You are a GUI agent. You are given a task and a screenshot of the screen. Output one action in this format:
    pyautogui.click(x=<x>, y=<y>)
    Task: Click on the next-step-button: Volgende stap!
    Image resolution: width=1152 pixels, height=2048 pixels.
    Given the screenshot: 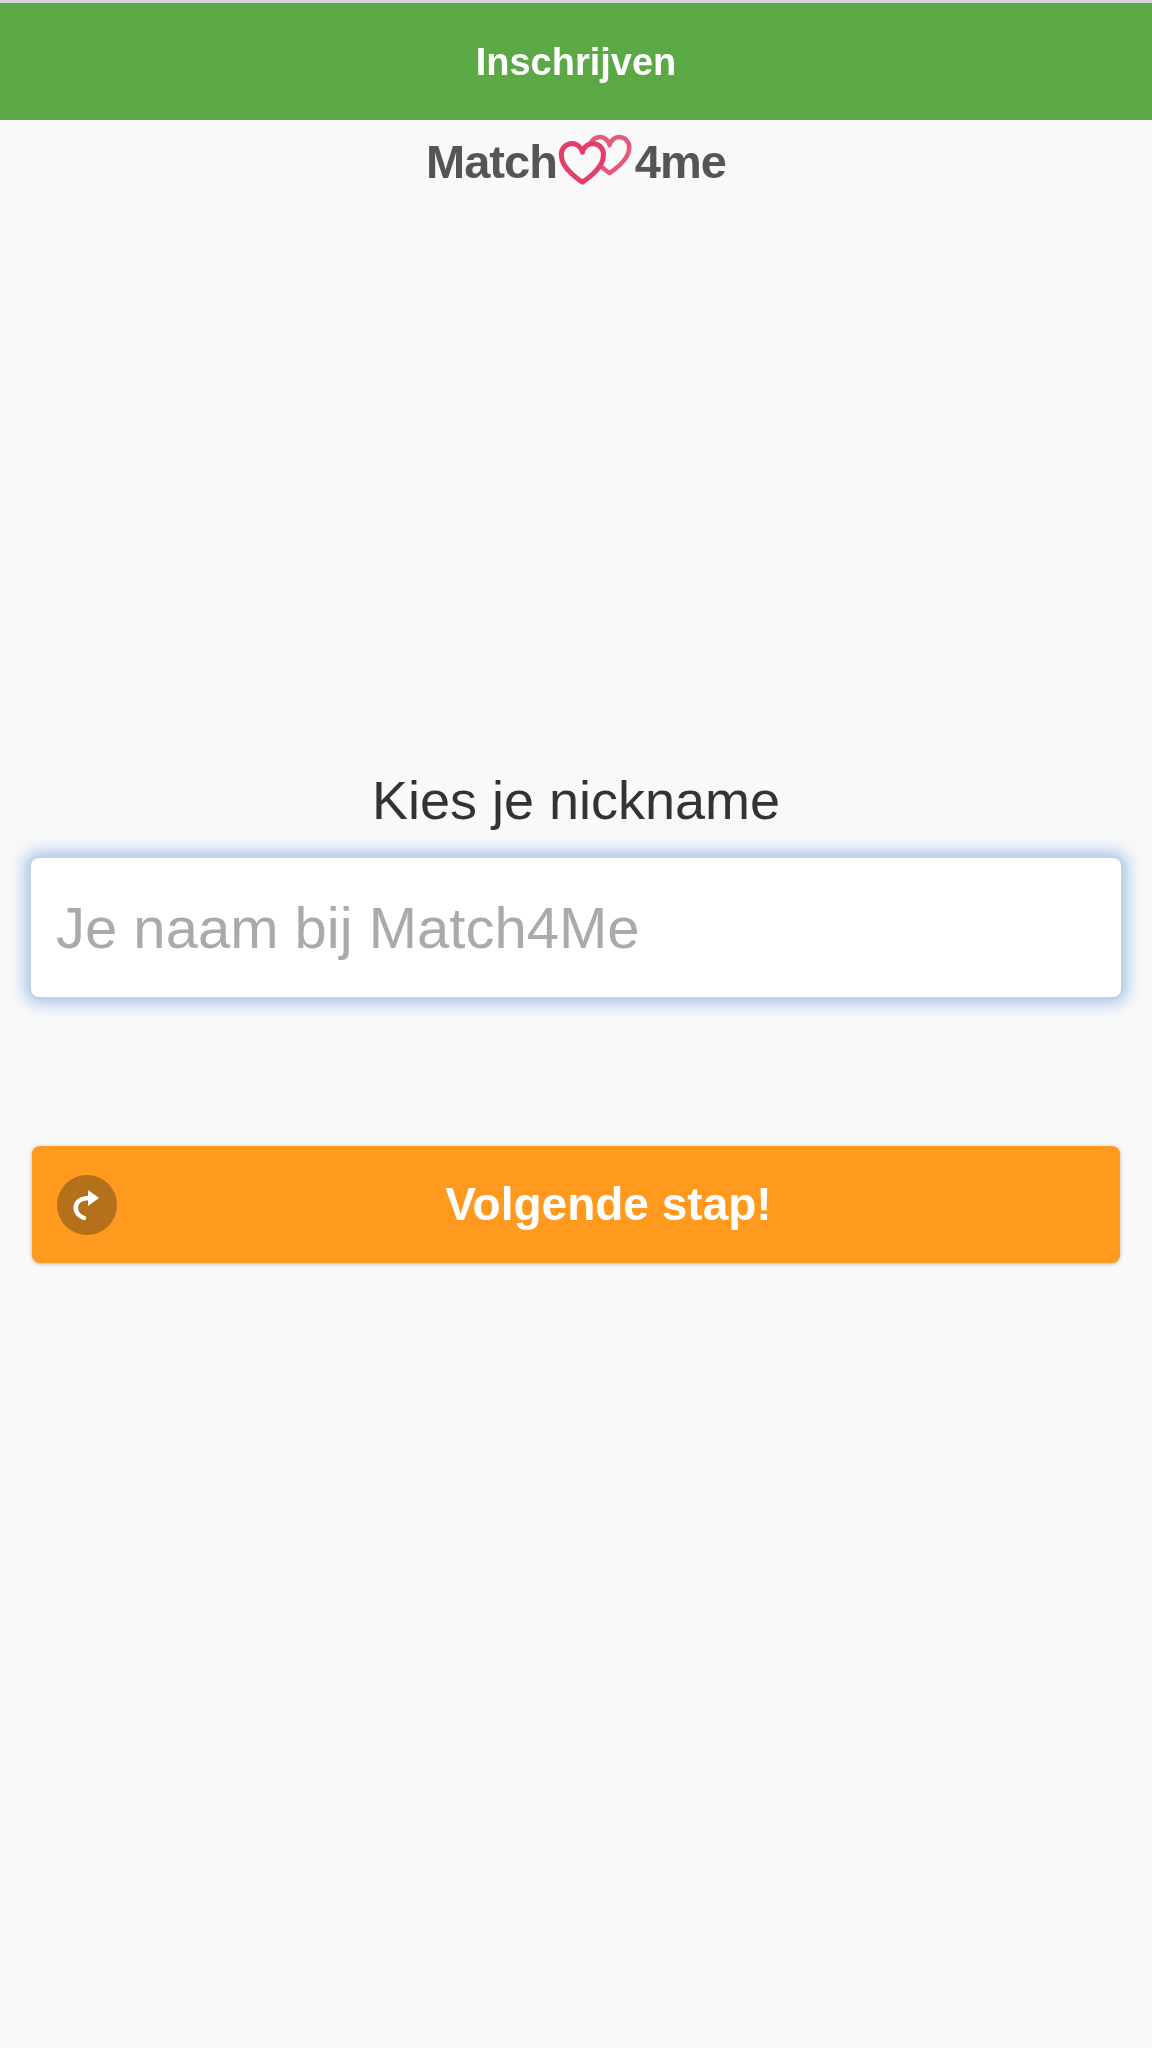 What is the action you would take?
    pyautogui.click(x=576, y=1204)
    